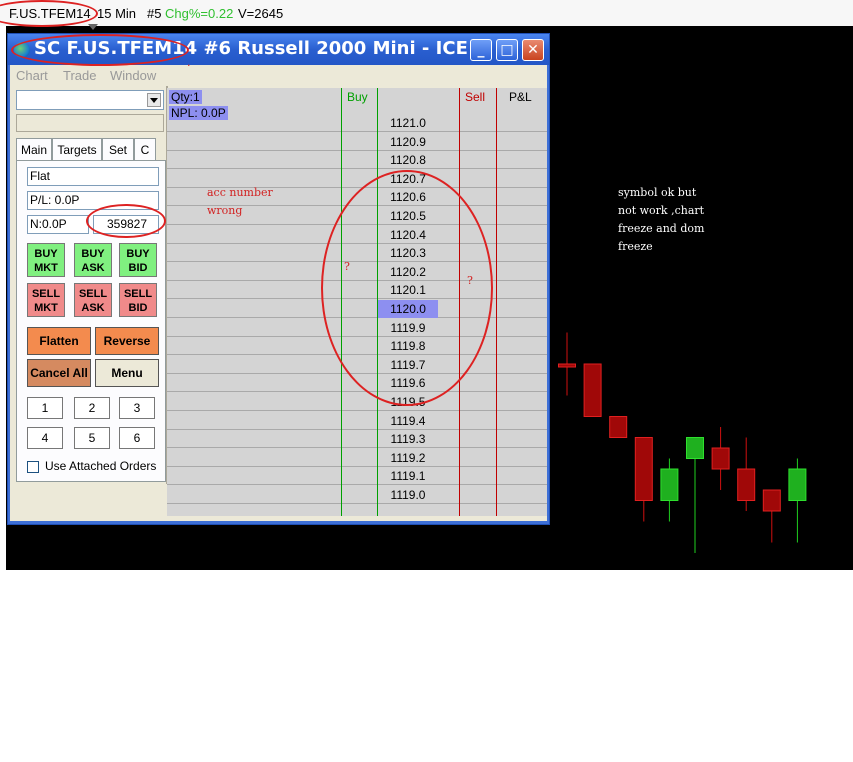  Describe the element at coordinates (357, 439) in the screenshot. I see `dom-row: 1119.3` at that location.